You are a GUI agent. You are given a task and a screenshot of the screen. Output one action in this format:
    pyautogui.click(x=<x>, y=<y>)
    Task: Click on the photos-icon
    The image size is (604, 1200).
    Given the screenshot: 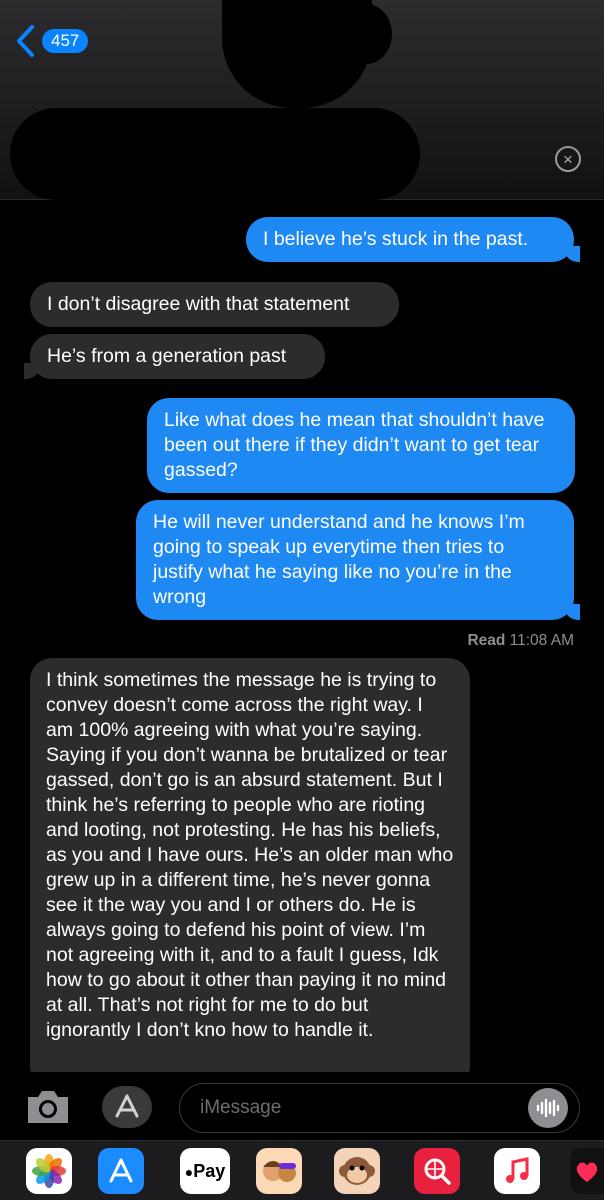 What is the action you would take?
    pyautogui.click(x=49, y=1171)
    